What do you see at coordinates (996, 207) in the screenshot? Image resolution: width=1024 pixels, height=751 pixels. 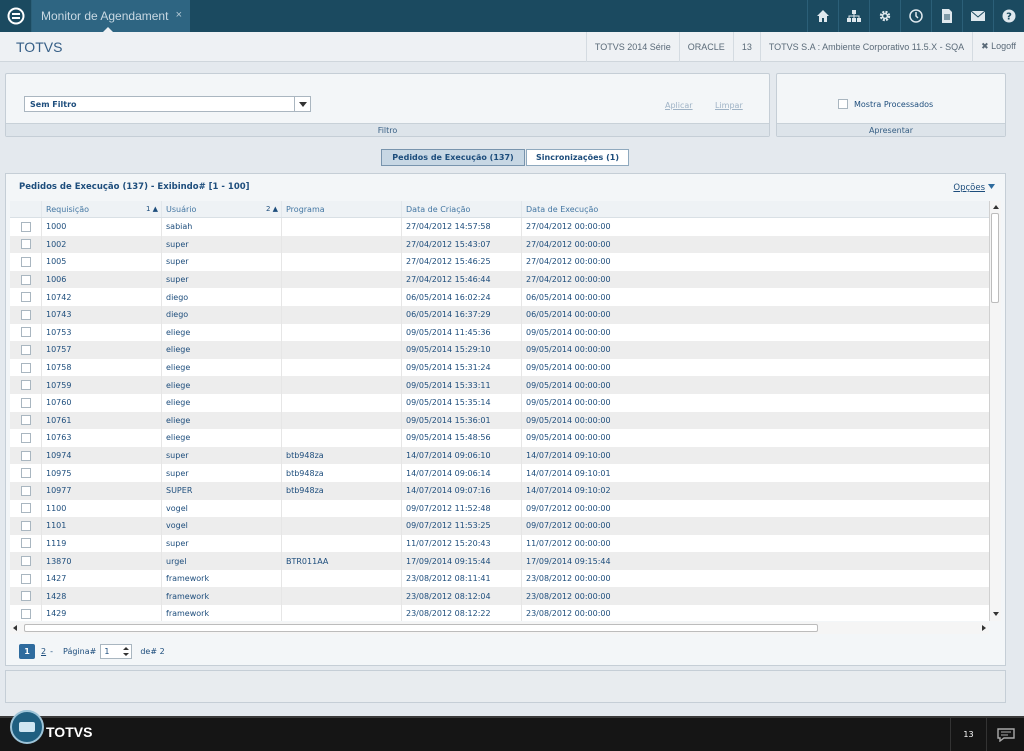 I see `scroll-up-icon` at bounding box center [996, 207].